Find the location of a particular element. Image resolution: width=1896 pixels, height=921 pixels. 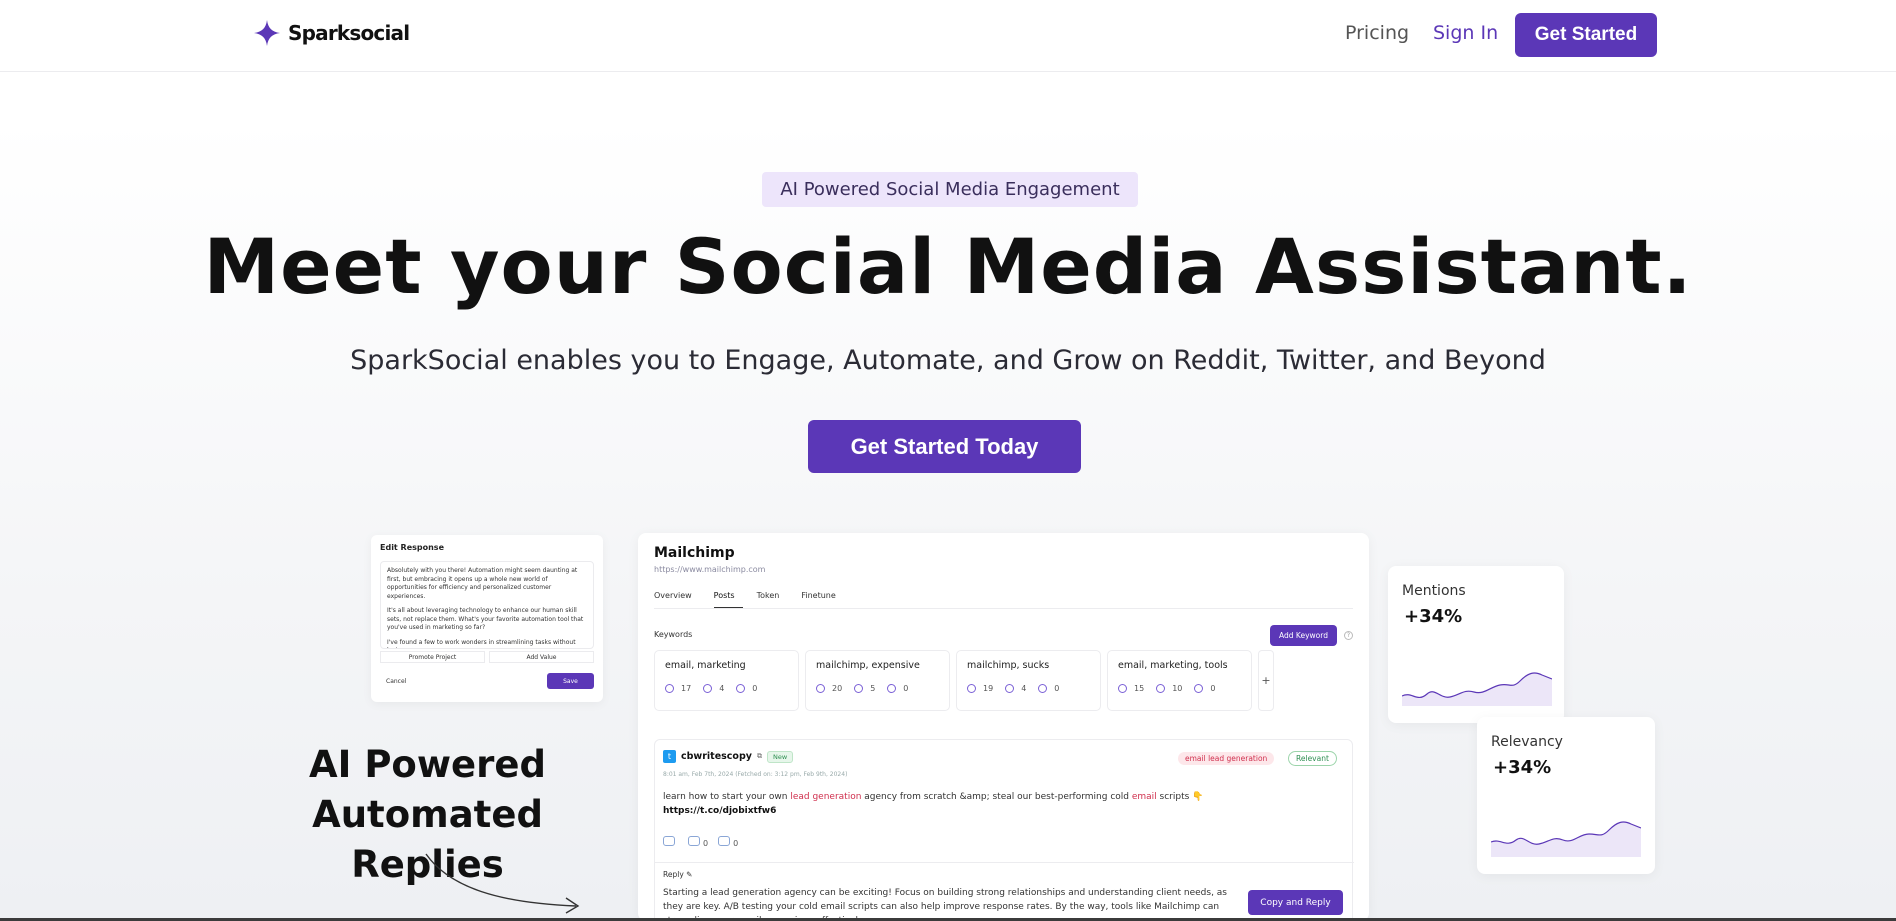

keyword-stats: 15 10 0 is located at coordinates (1179, 688).